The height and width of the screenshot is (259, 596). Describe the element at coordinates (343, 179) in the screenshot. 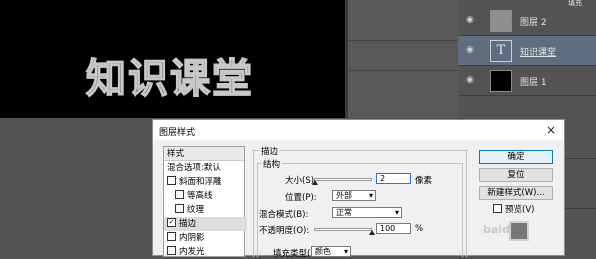

I see `size-slider-track` at that location.